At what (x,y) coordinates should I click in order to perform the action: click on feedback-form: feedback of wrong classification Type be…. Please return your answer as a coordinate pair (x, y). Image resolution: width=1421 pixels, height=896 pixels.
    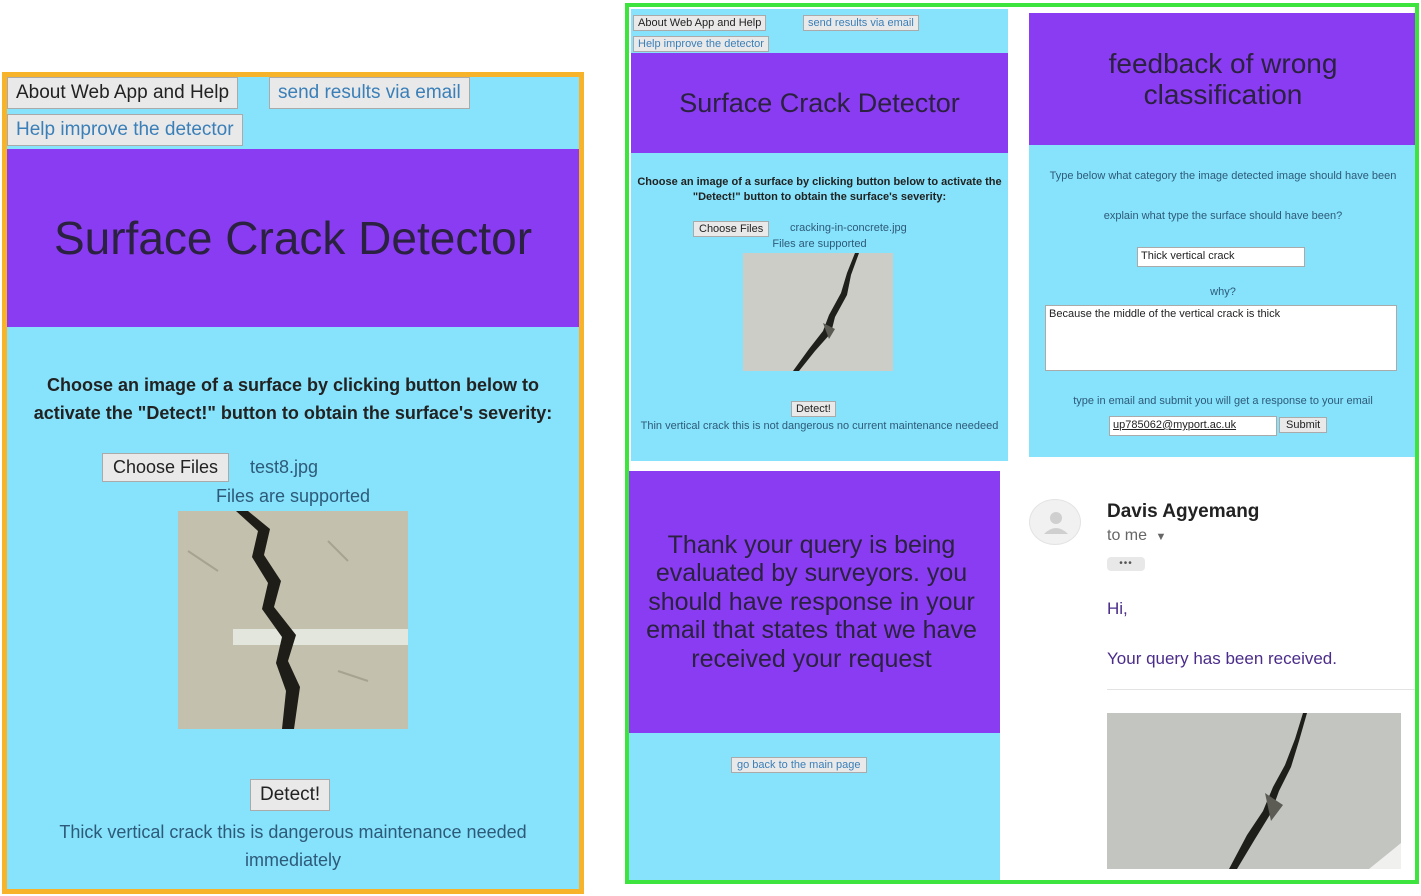
    Looking at the image, I should click on (1222, 235).